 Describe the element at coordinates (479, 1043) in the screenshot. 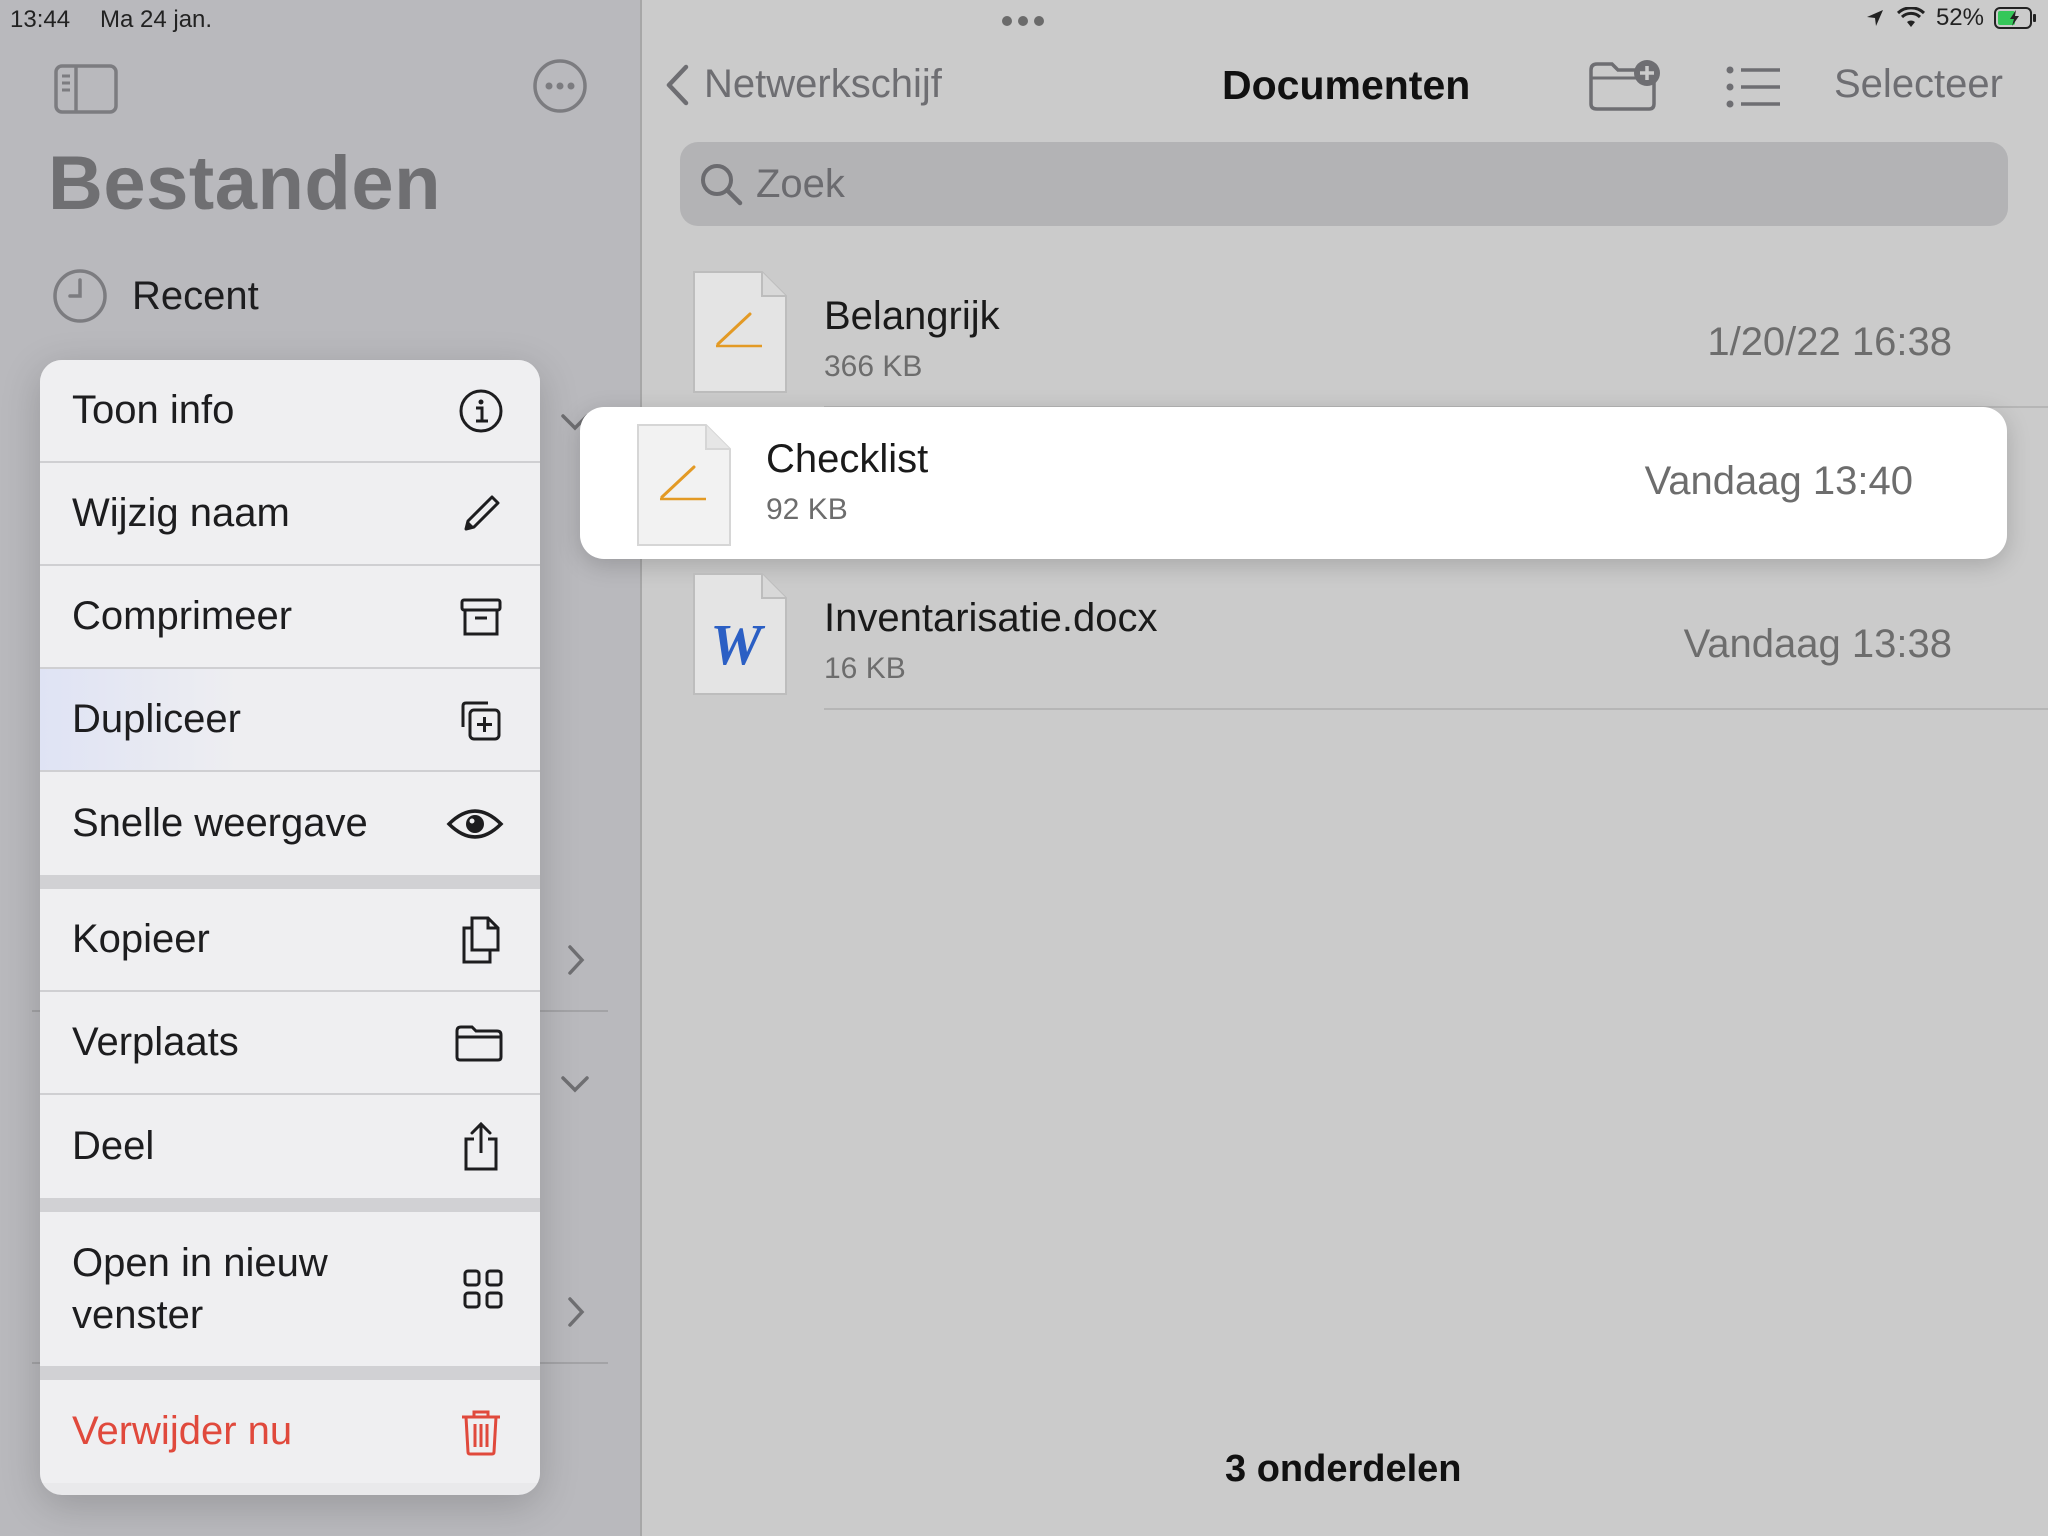

I see `folder-icon` at that location.